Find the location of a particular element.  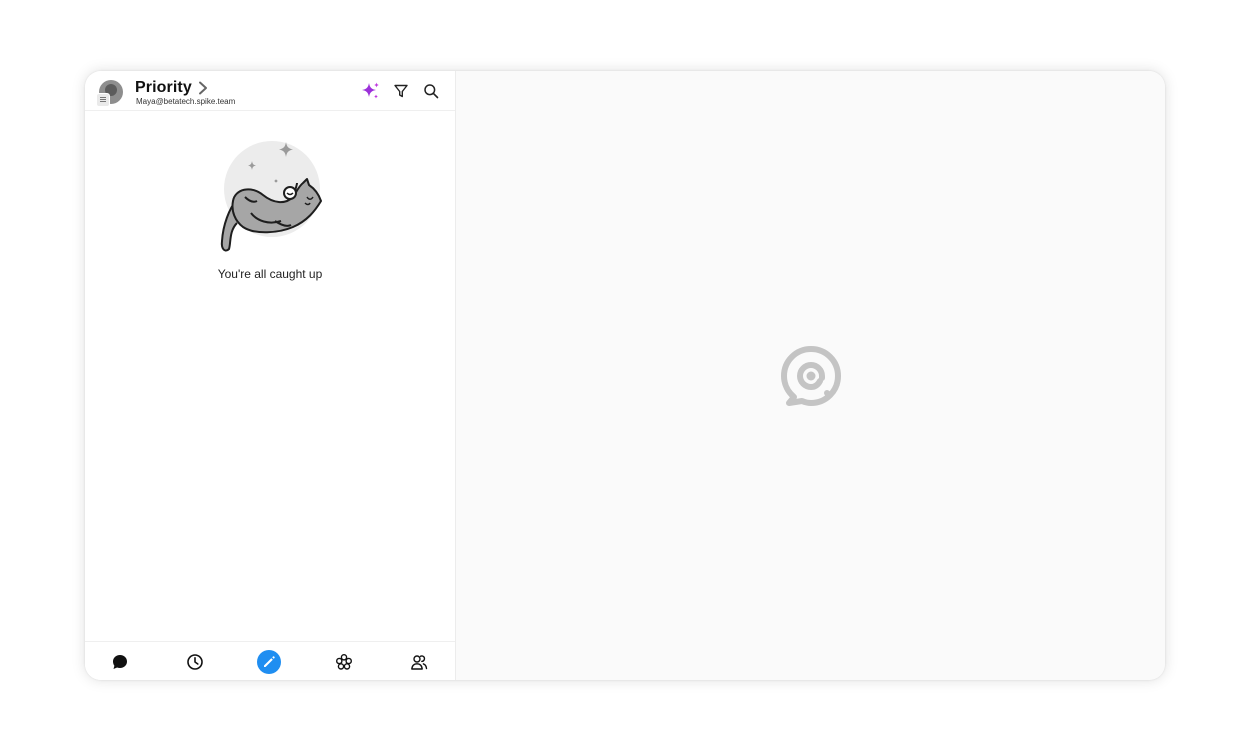

search-icon is located at coordinates (431, 91).